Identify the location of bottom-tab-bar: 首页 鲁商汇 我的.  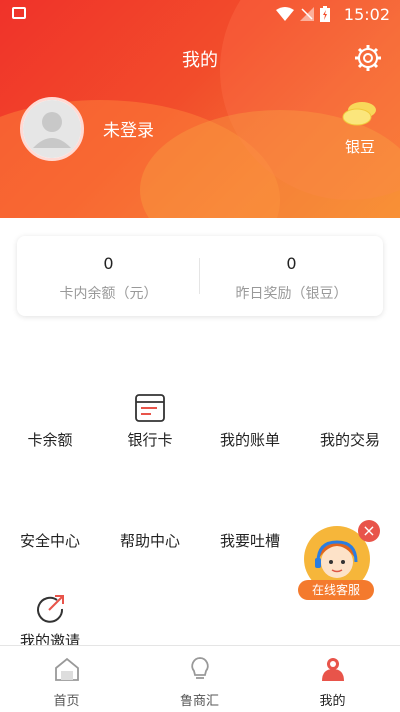
(200, 678).